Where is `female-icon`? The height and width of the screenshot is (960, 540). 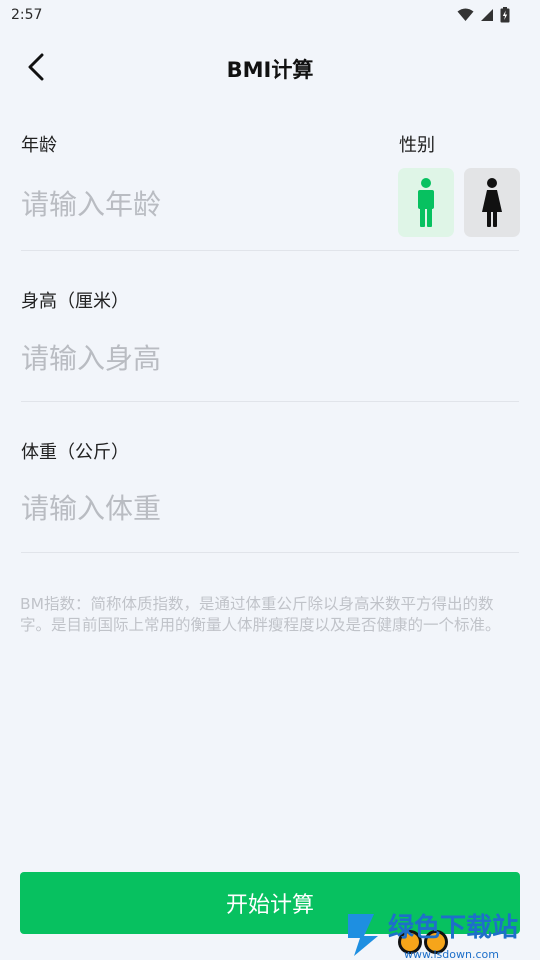 female-icon is located at coordinates (492, 202).